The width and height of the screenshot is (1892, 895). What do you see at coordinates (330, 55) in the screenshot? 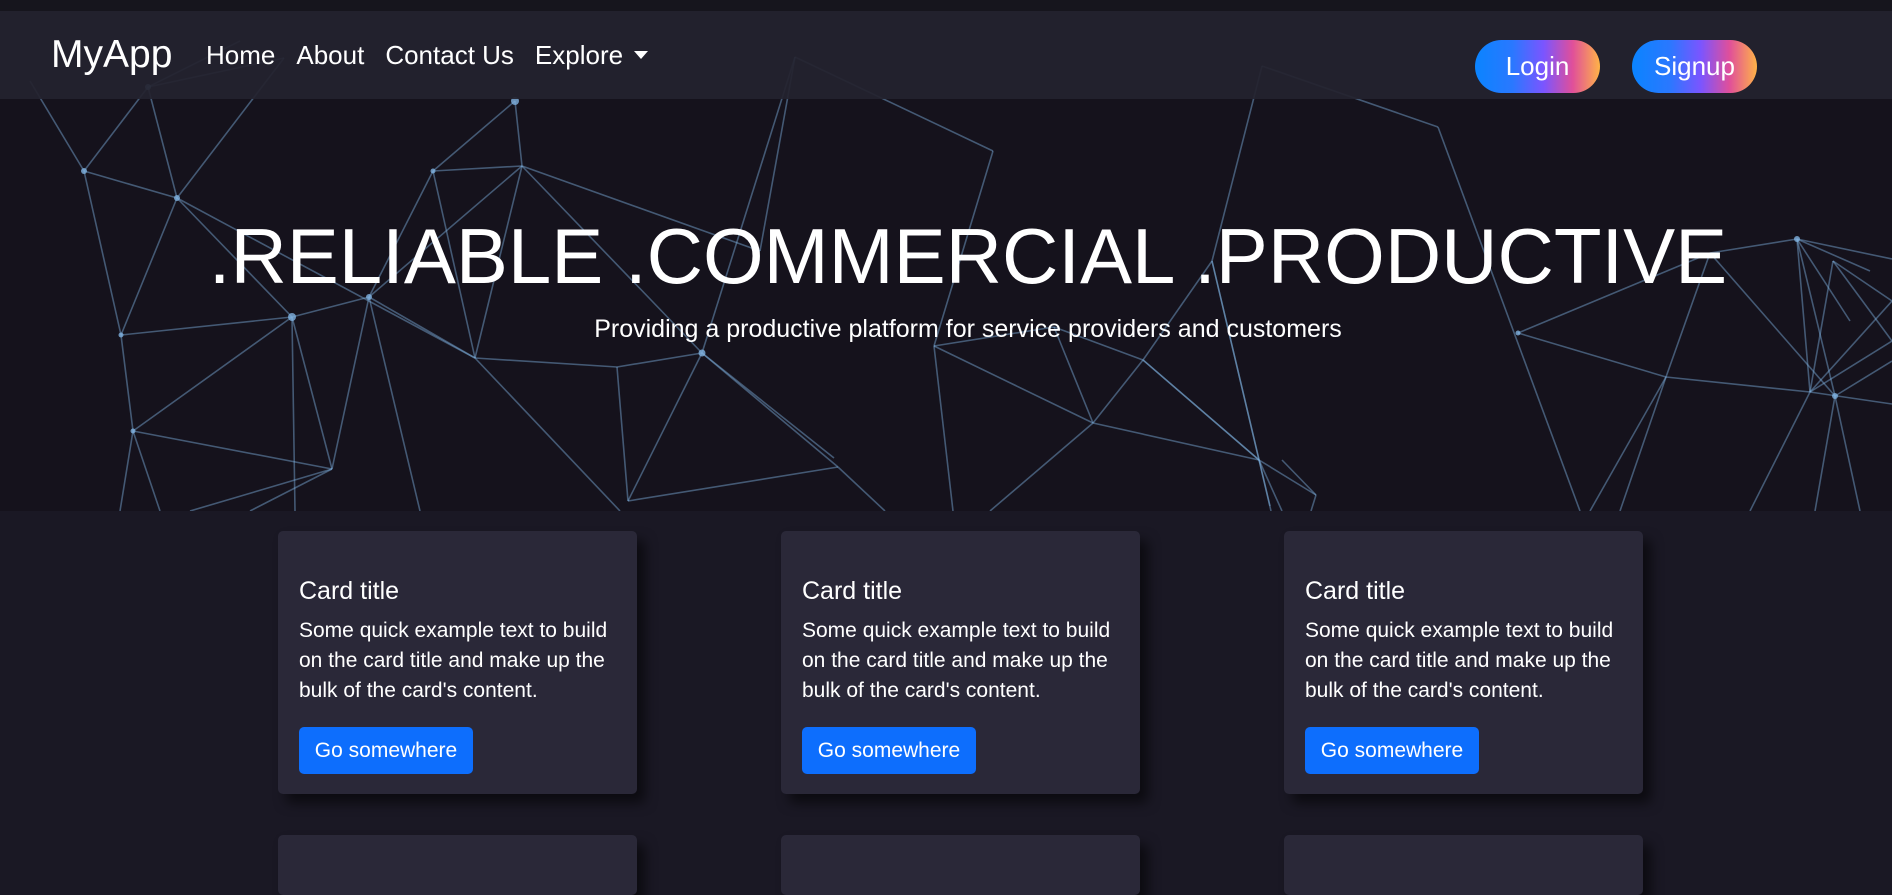
I see `nav-link-about: About` at bounding box center [330, 55].